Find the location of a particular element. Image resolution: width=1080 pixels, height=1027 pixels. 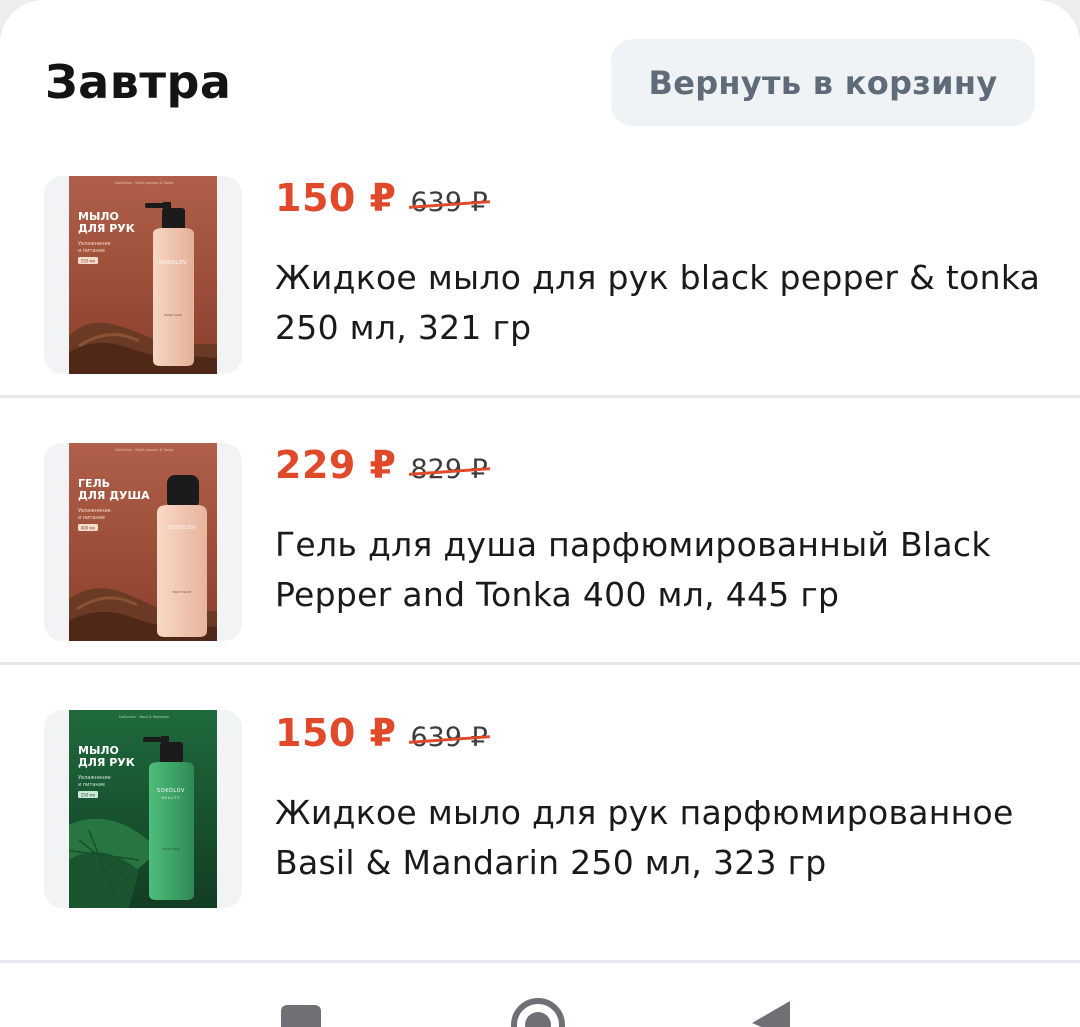

home-circle-icon is located at coordinates (538, 1011).